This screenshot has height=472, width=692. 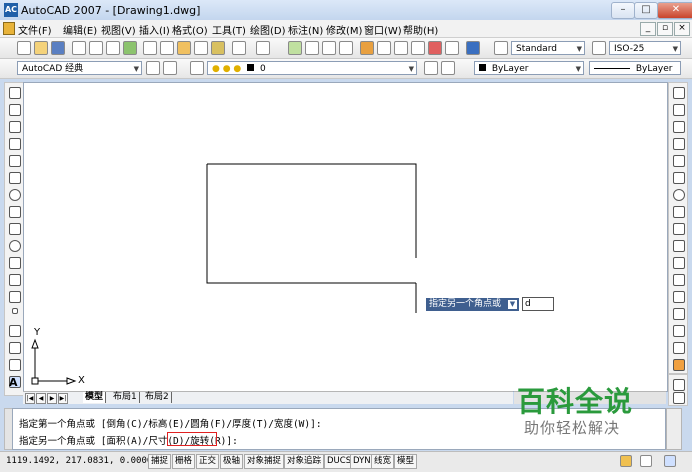 I want to click on array-icon, so click(x=679, y=161).